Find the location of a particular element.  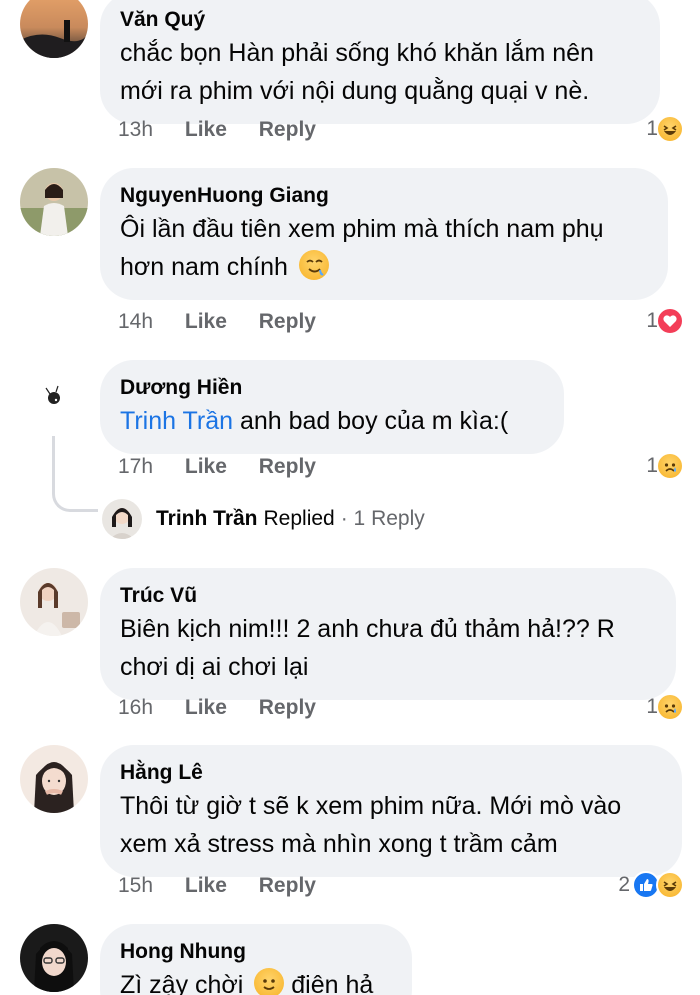

reaction-summary: 2 is located at coordinates (651, 885).